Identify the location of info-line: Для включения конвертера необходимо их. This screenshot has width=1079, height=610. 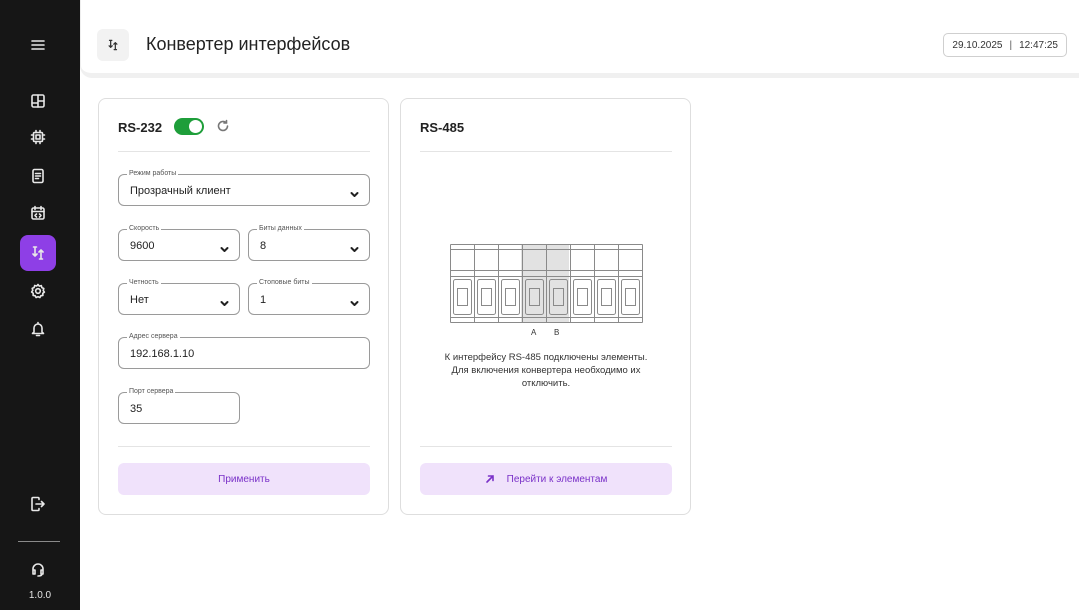
(546, 370).